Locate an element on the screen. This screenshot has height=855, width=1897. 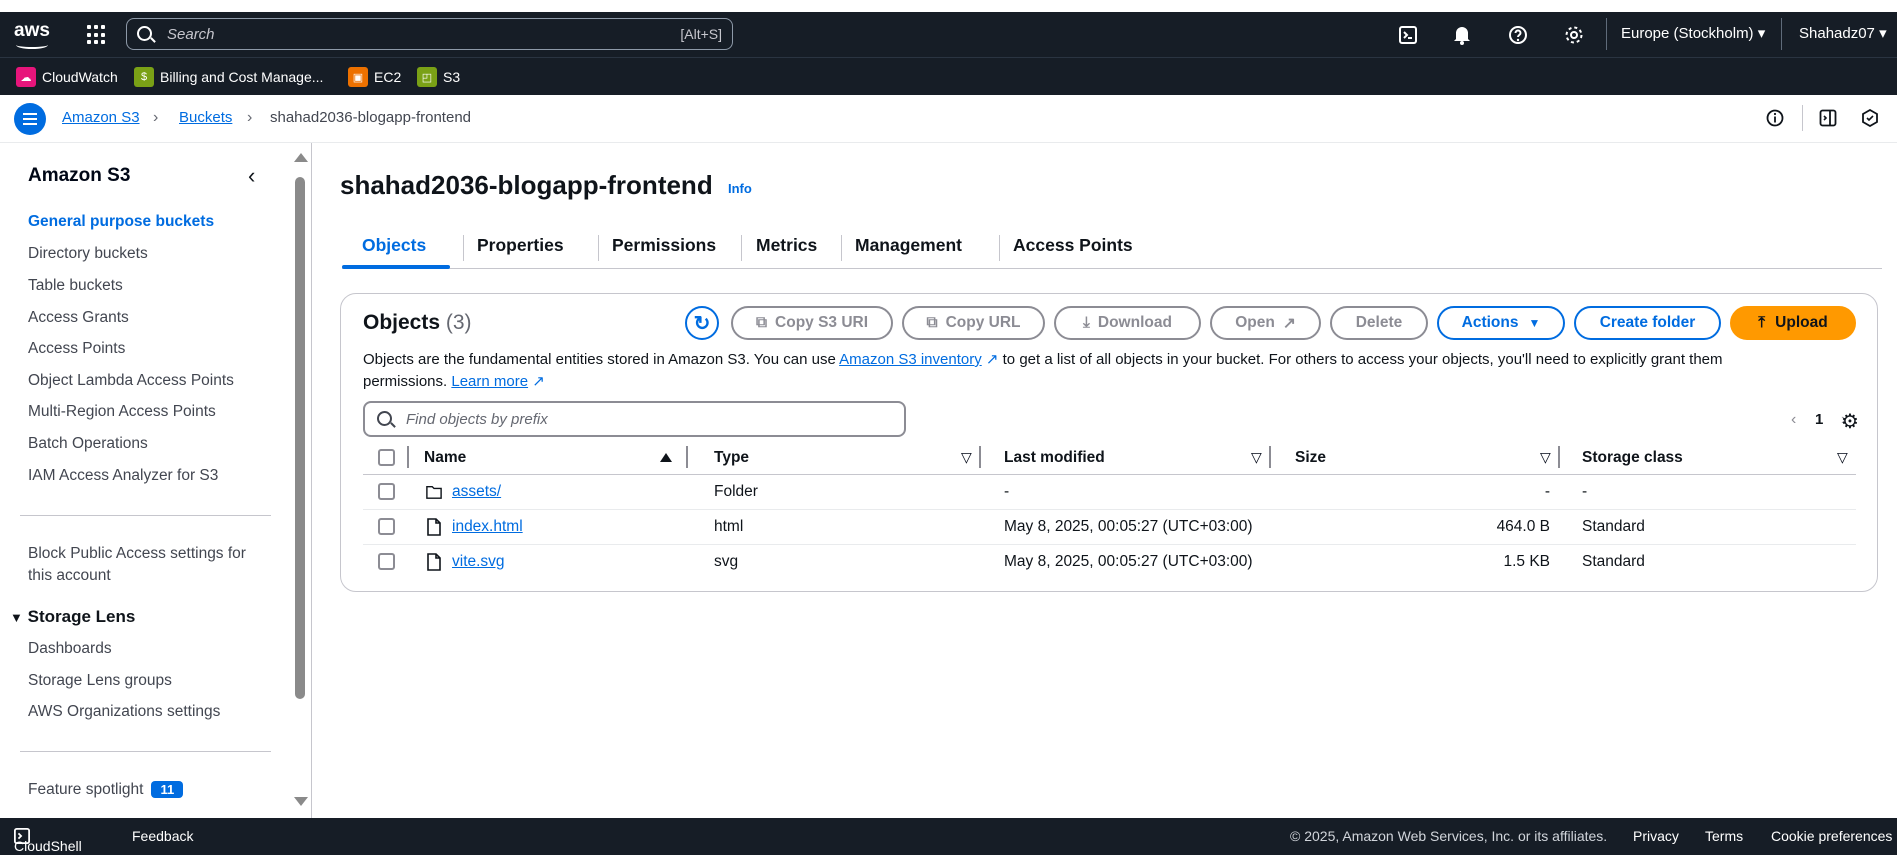
region-selector: Europe (Stockholm) ▾ is located at coordinates (1693, 33).